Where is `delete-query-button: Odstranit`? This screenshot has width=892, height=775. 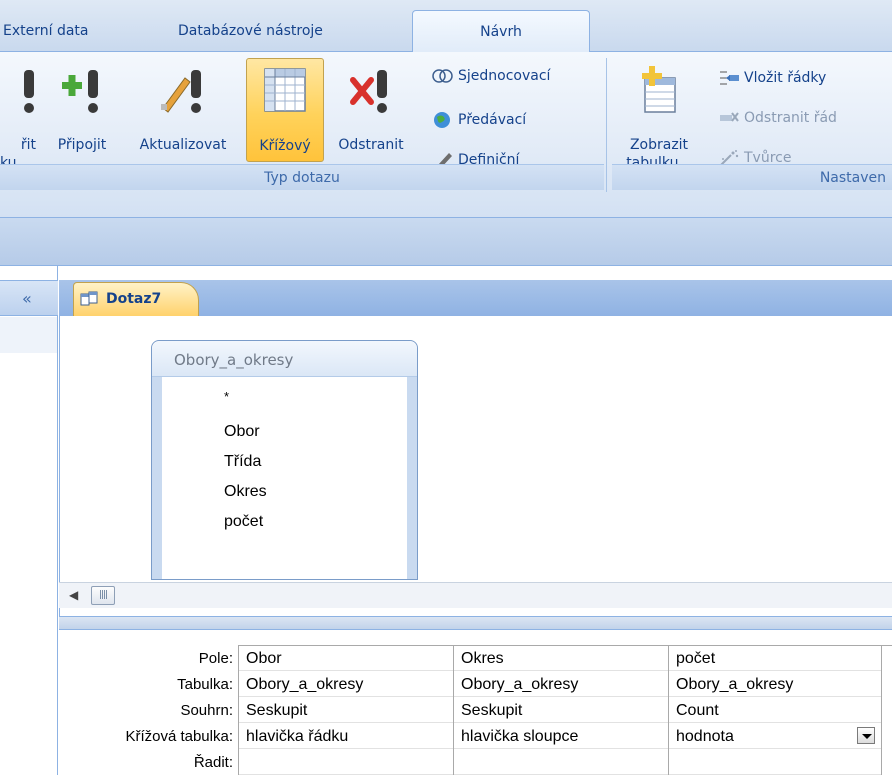 delete-query-button: Odstranit is located at coordinates (371, 110).